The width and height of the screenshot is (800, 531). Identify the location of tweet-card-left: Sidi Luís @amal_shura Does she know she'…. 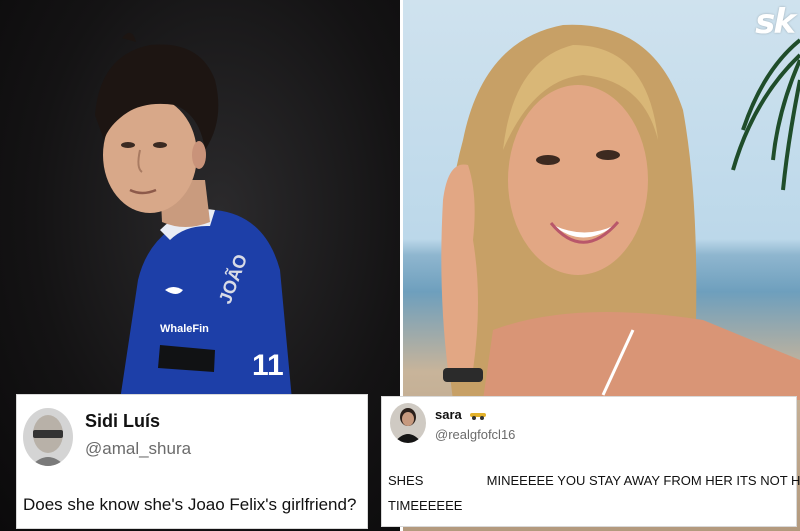
(192, 461).